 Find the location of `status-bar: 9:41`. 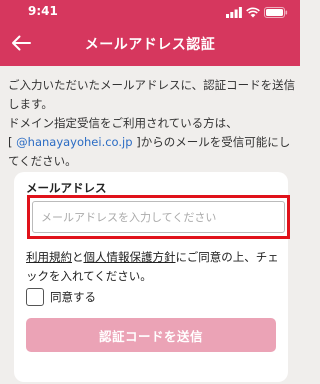

status-bar: 9:41 is located at coordinates (150, 12).